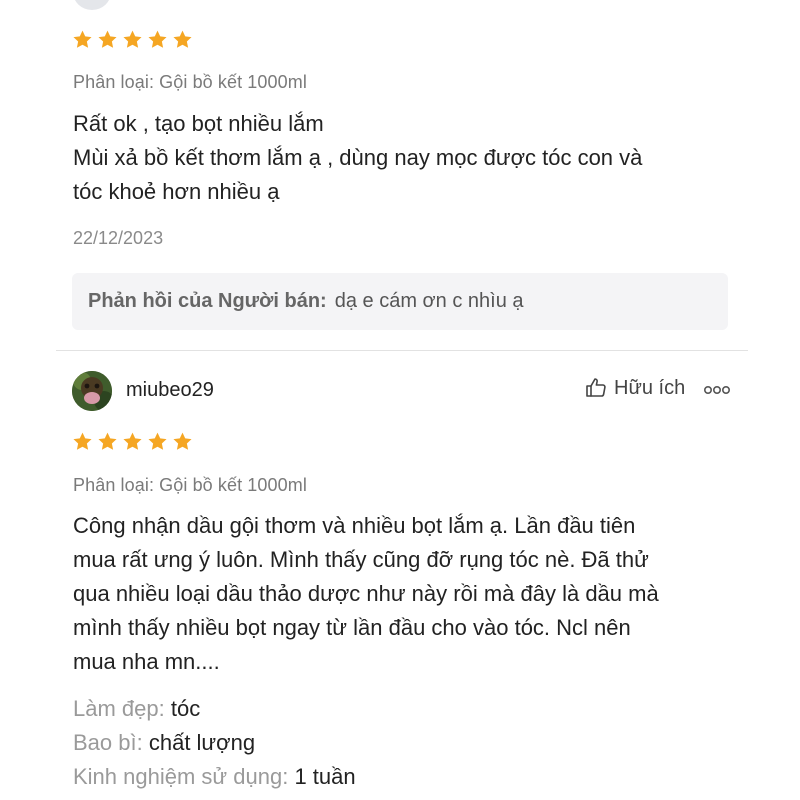 This screenshot has height=800, width=800. What do you see at coordinates (198, 123) in the screenshot?
I see `review-text-line: Rất ok , tạo bọt nhiều lắm` at bounding box center [198, 123].